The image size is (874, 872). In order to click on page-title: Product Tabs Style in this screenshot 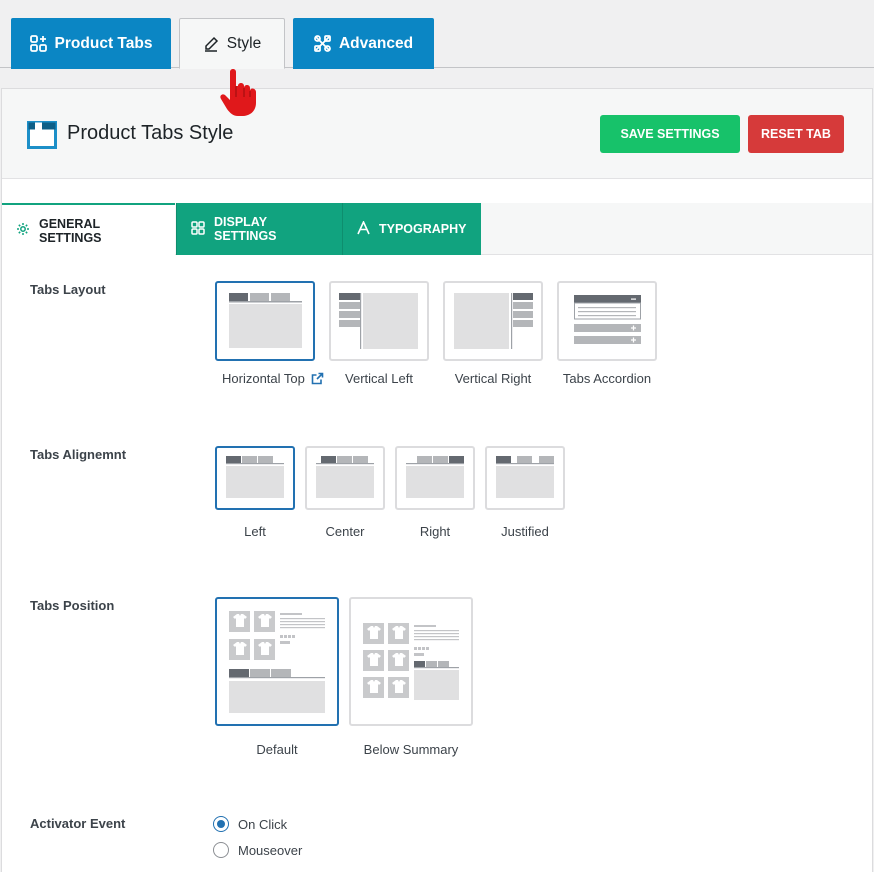, I will do `click(150, 133)`.